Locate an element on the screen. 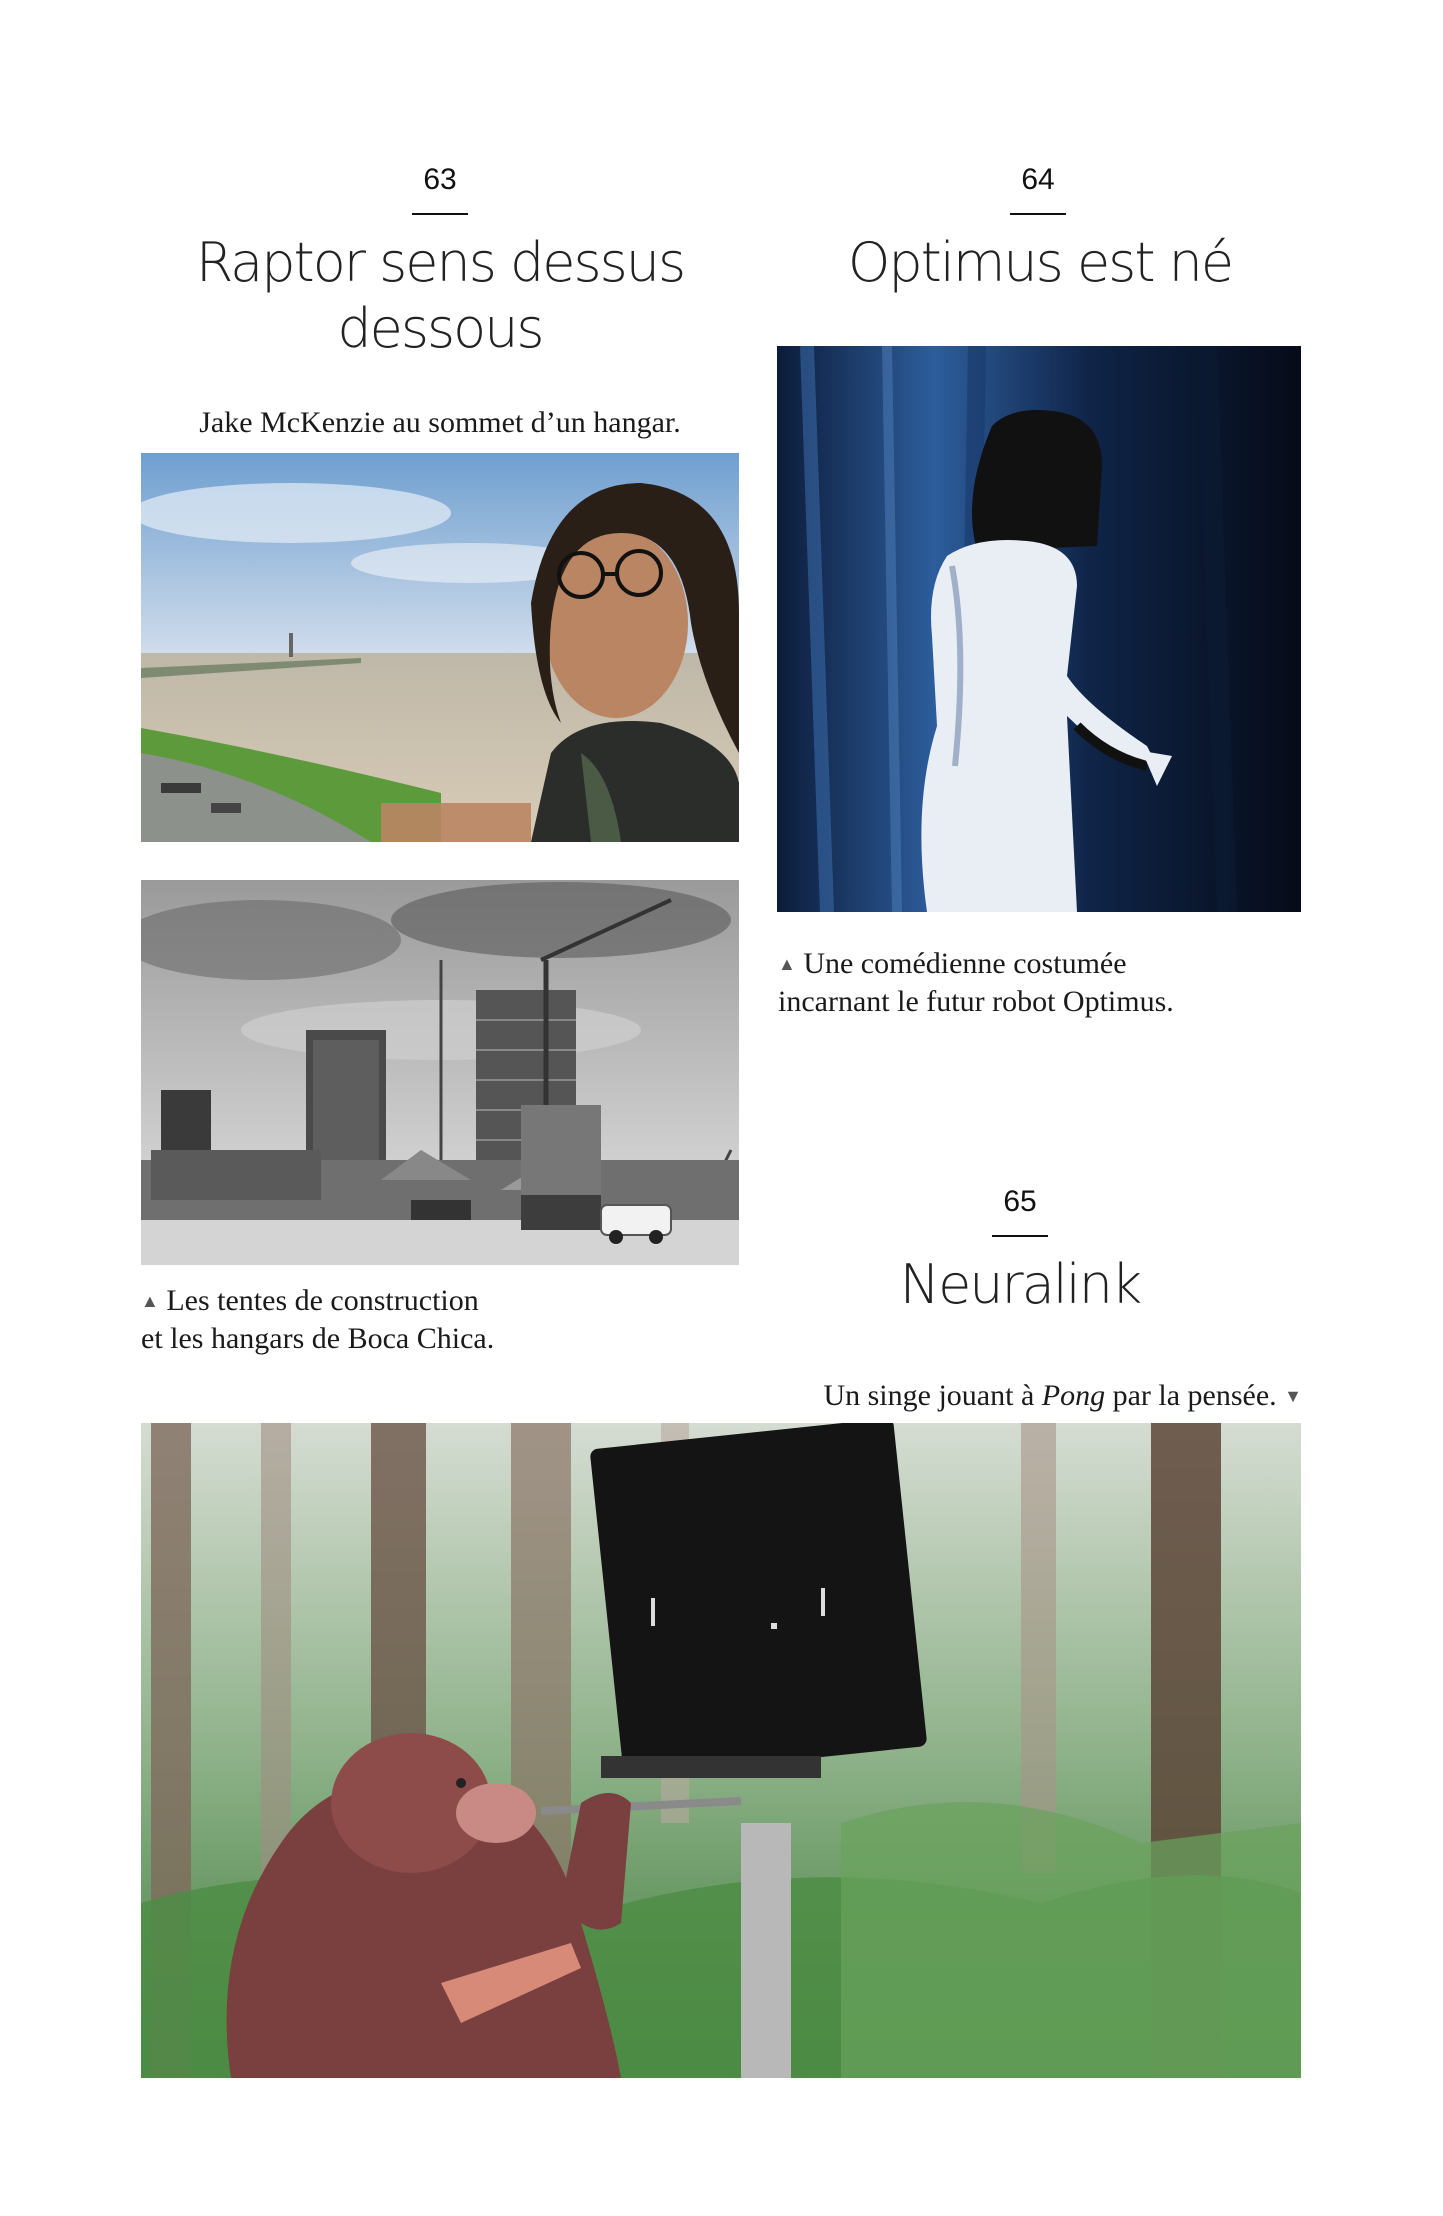  chapter-64-rule is located at coordinates (1038, 214).